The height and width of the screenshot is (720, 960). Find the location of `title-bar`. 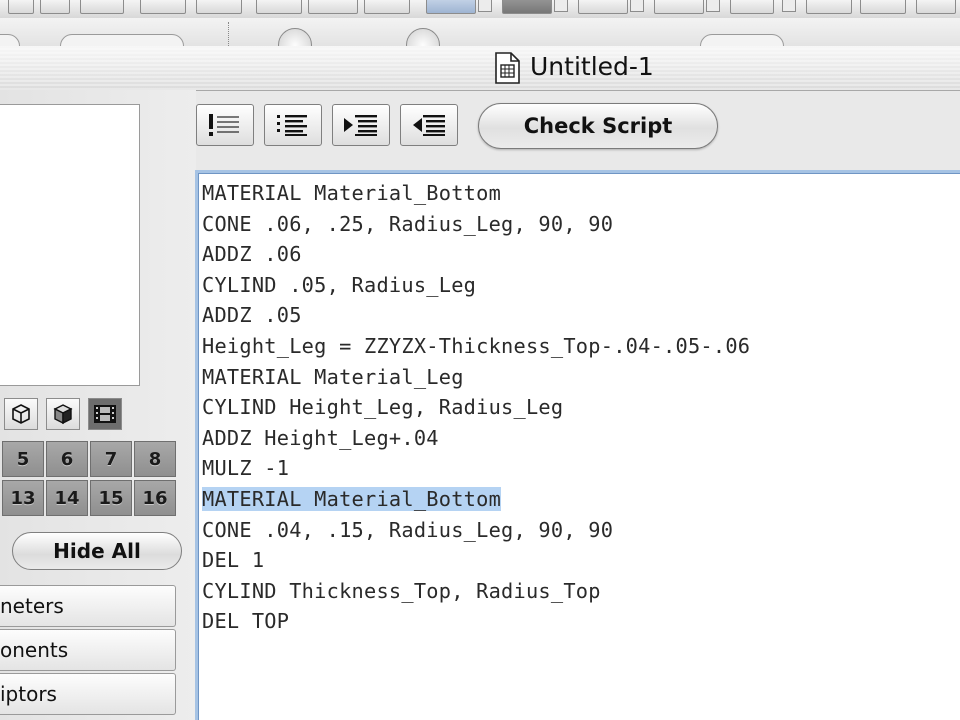

title-bar is located at coordinates (480, 68).